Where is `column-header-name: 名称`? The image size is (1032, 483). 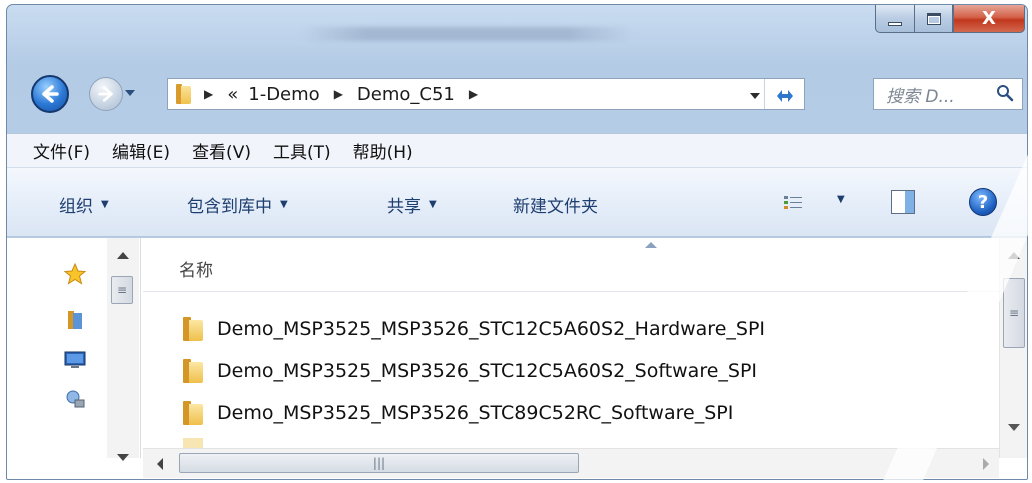 column-header-name: 名称 is located at coordinates (196, 268).